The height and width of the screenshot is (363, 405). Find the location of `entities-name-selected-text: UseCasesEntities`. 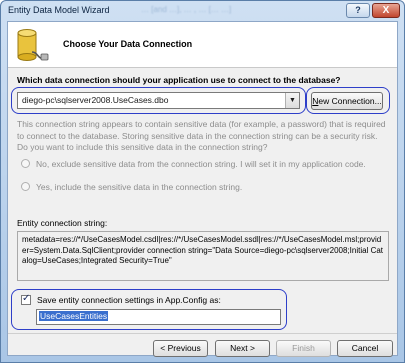

entities-name-selected-text: UseCasesEntities is located at coordinates (74, 316).